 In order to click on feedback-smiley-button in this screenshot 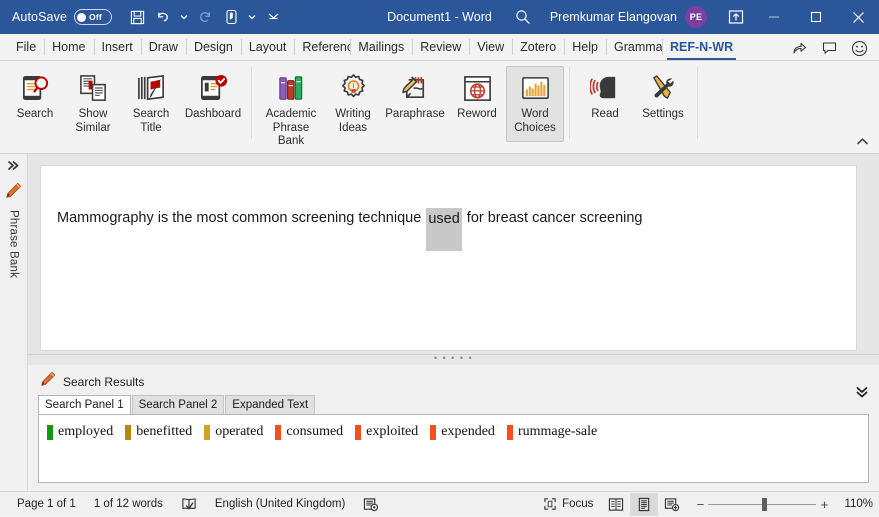, I will do `click(859, 48)`.